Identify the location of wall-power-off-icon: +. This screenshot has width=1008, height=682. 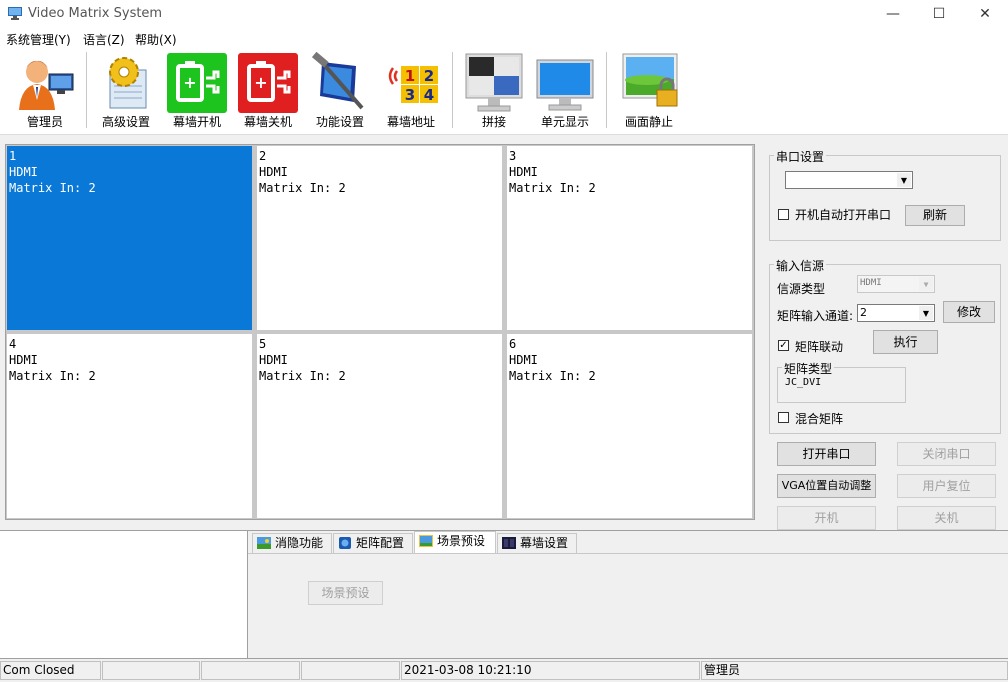
(268, 83).